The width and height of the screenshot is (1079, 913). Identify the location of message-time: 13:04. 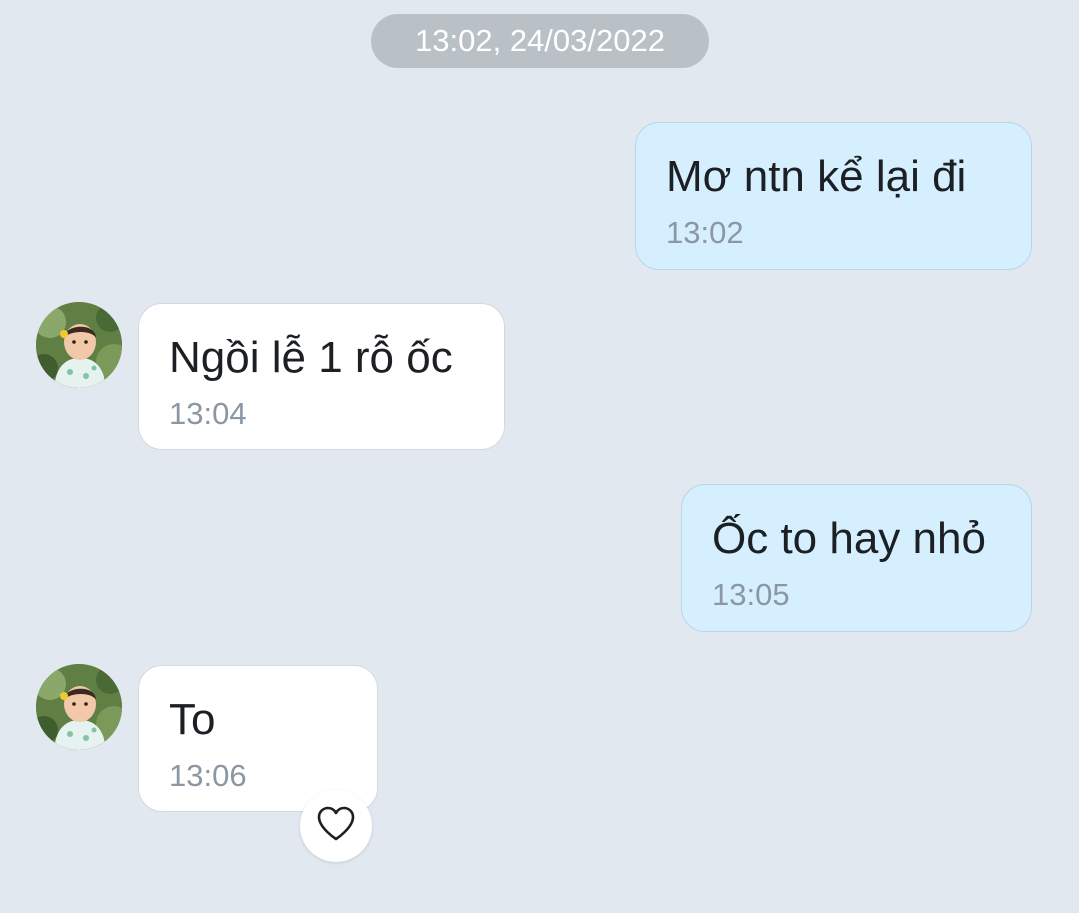
(208, 413).